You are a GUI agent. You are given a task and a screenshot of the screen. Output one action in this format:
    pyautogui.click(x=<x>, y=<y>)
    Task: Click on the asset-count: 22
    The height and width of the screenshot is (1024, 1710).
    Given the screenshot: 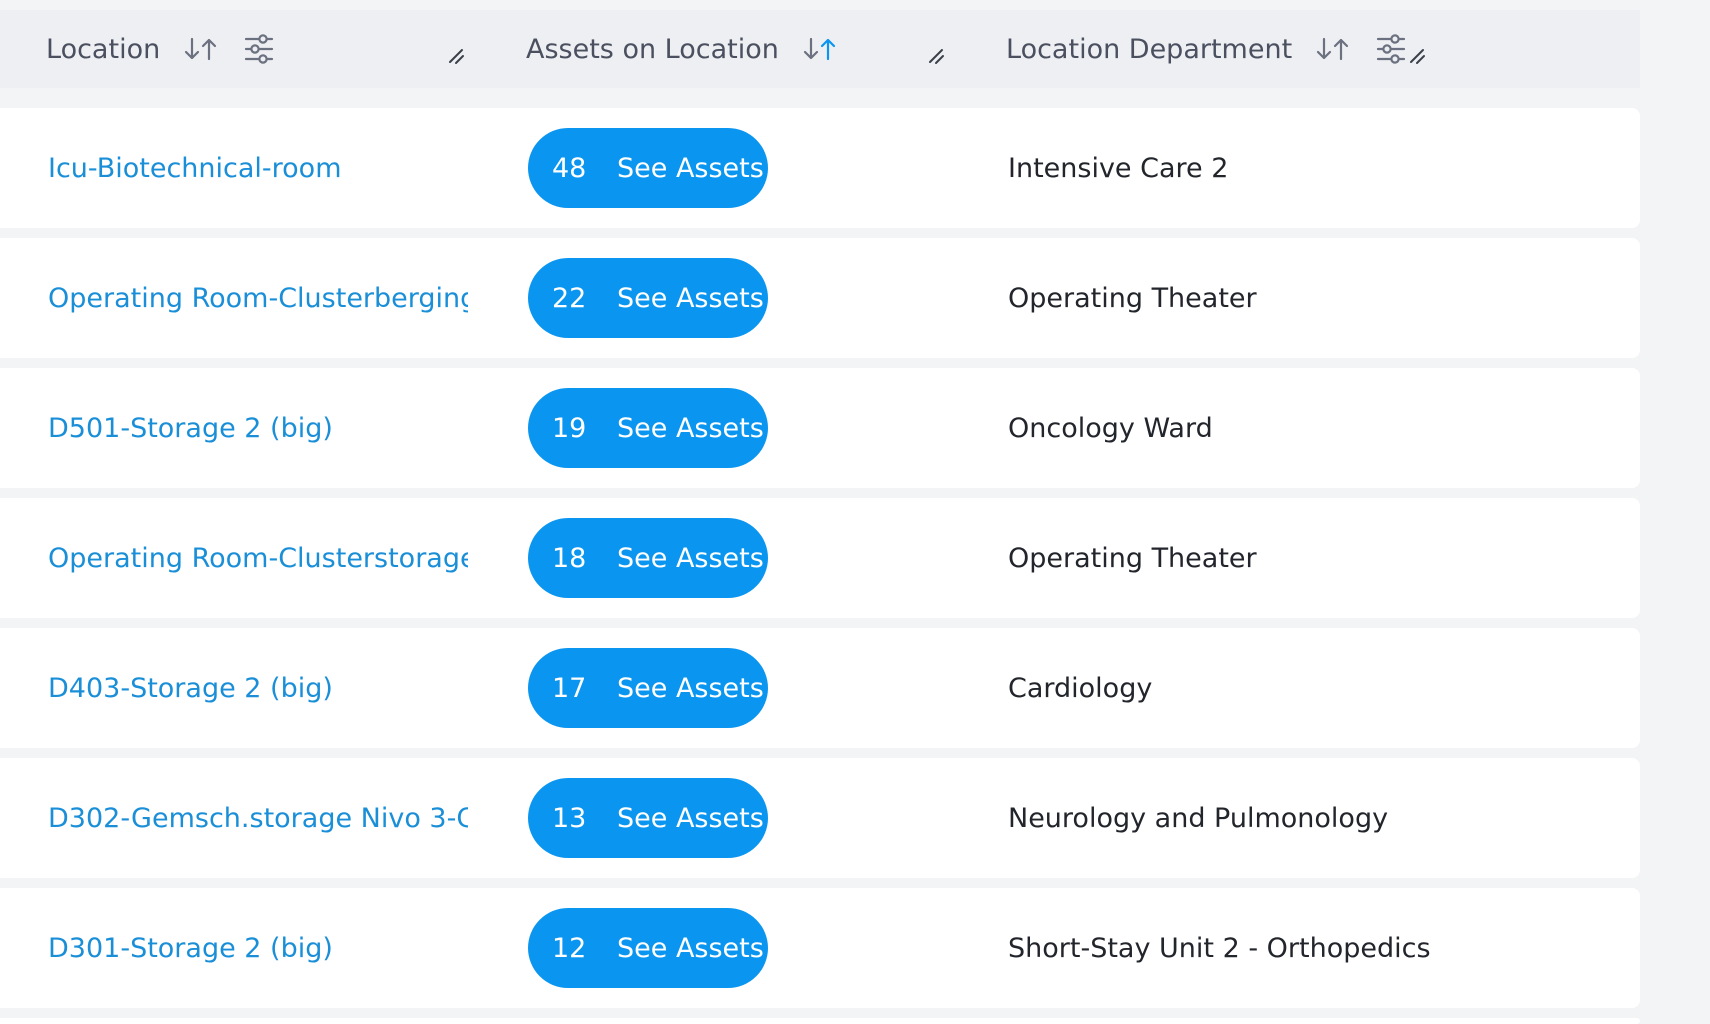 What is the action you would take?
    pyautogui.click(x=569, y=298)
    